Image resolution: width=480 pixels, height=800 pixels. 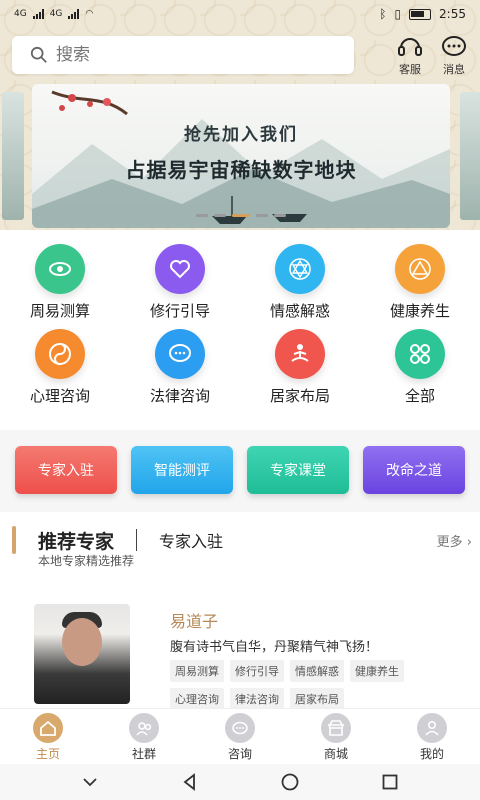 What do you see at coordinates (14, 540) in the screenshot?
I see `section-accent-bar` at bounding box center [14, 540].